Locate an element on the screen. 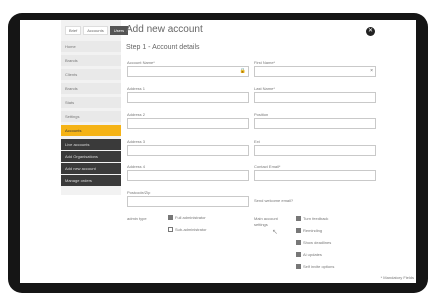 This screenshot has width=436, height=300. page-title: Add new account is located at coordinates (164, 29).